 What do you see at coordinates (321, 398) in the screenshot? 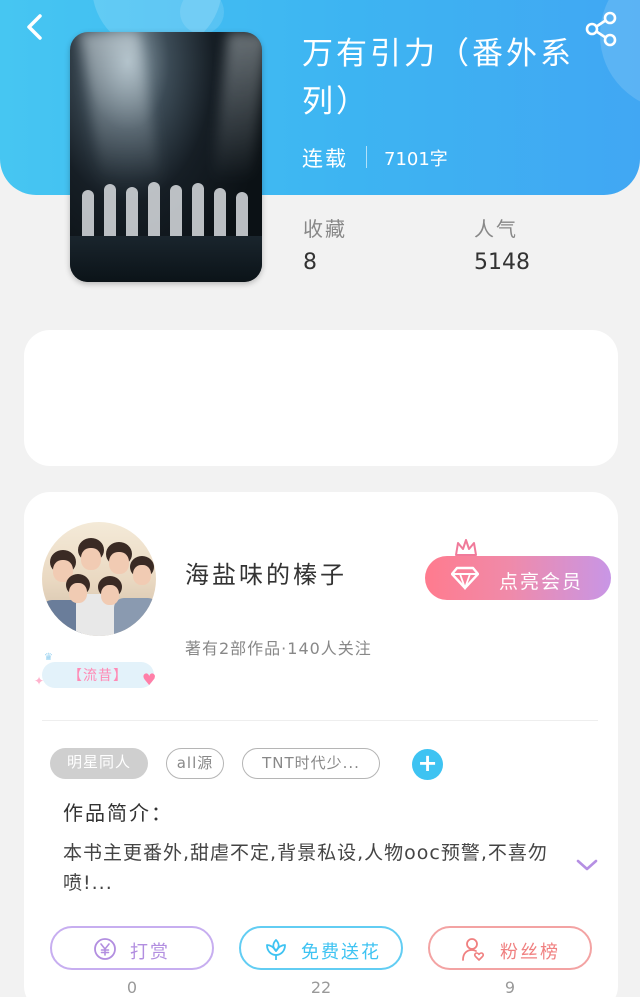
I see `empty-card` at bounding box center [321, 398].